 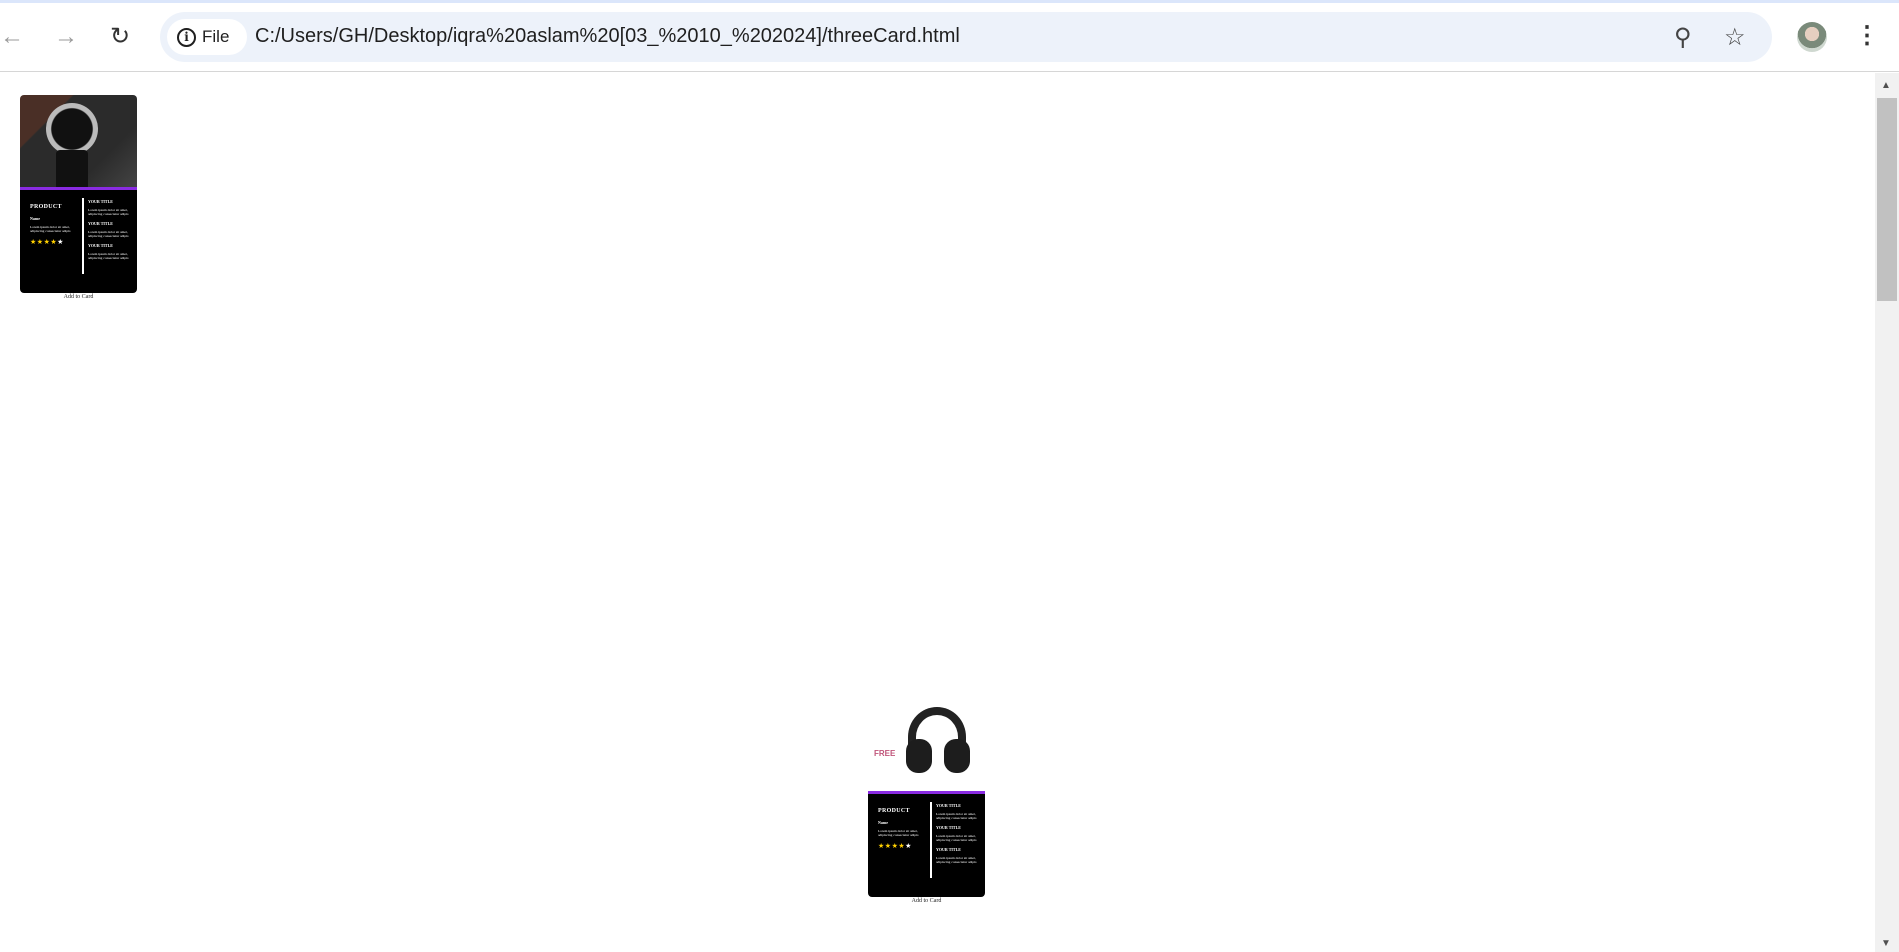 I want to click on back-arrow-icon: ←, so click(x=14, y=37).